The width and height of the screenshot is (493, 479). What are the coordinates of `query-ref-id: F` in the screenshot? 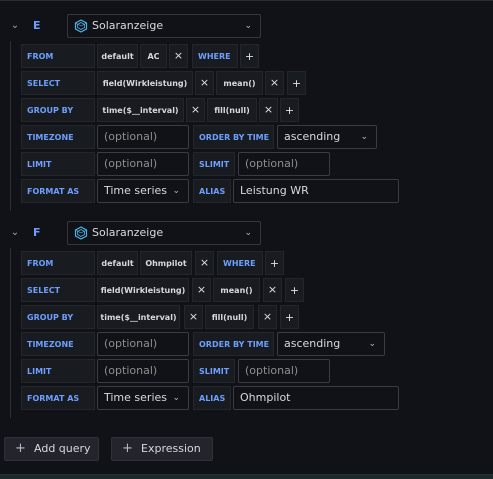 It's located at (37, 233).